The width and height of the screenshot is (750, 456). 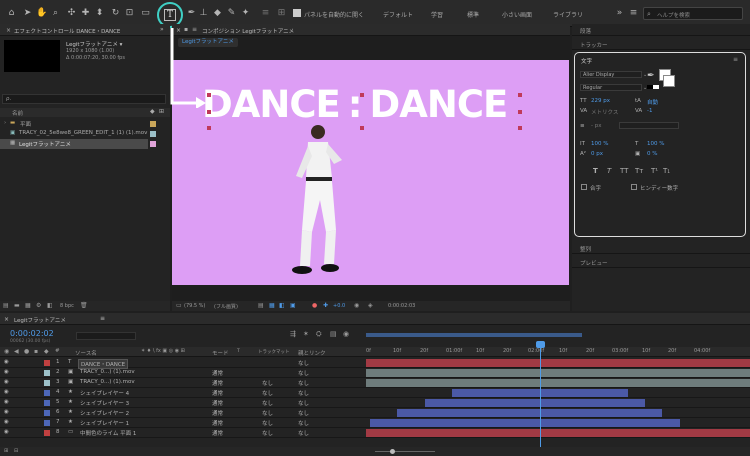 I want to click on superscript-button: T¹, so click(x=654, y=171).